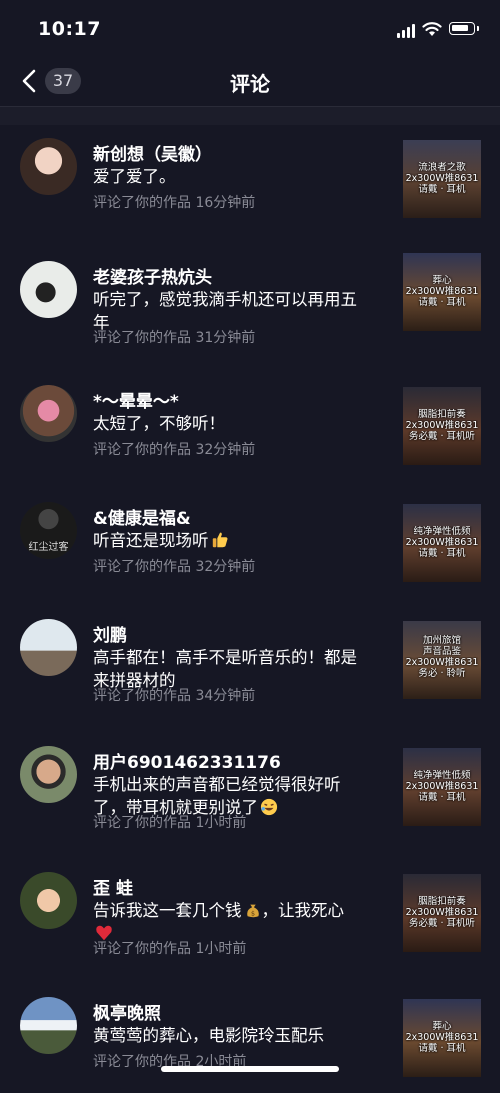  I want to click on comment-author: *～晕晕～*, so click(136, 399).